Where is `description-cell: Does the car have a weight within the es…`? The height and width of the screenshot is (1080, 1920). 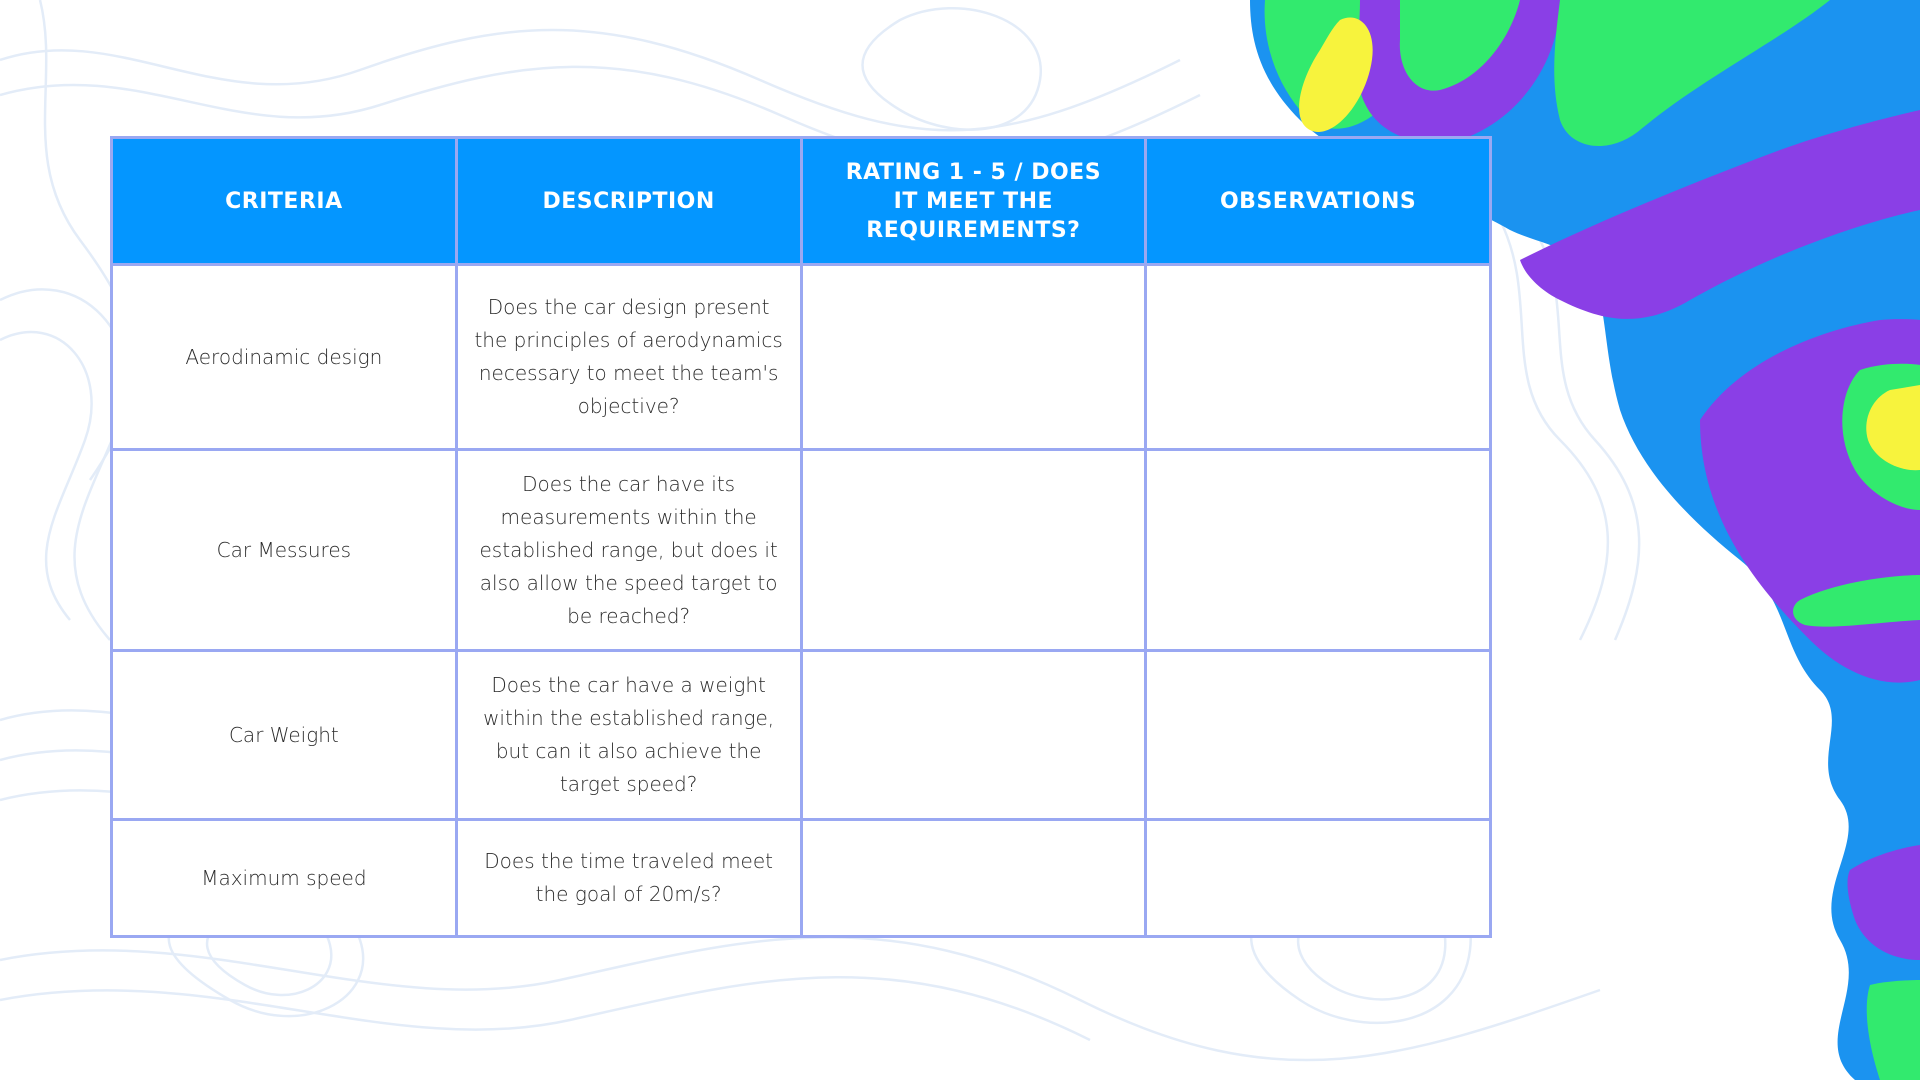 description-cell: Does the car have a weight within the es… is located at coordinates (628, 735).